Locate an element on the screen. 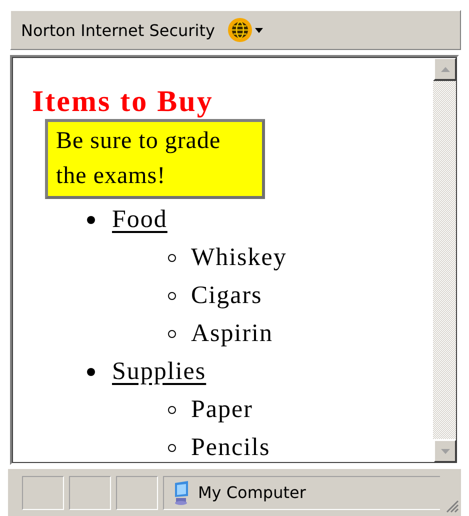 The height and width of the screenshot is (516, 469). list-item: Whiskey is located at coordinates (239, 258).